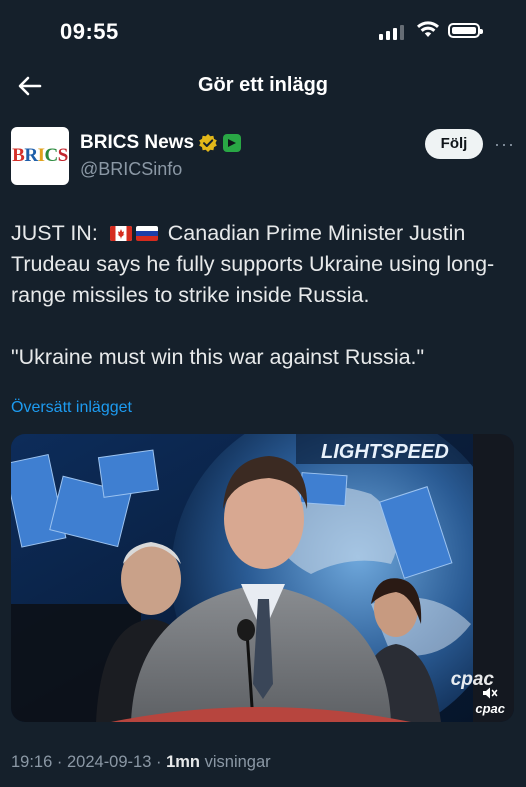  Describe the element at coordinates (137, 143) in the screenshot. I see `author-display-name: BRICS News` at that location.